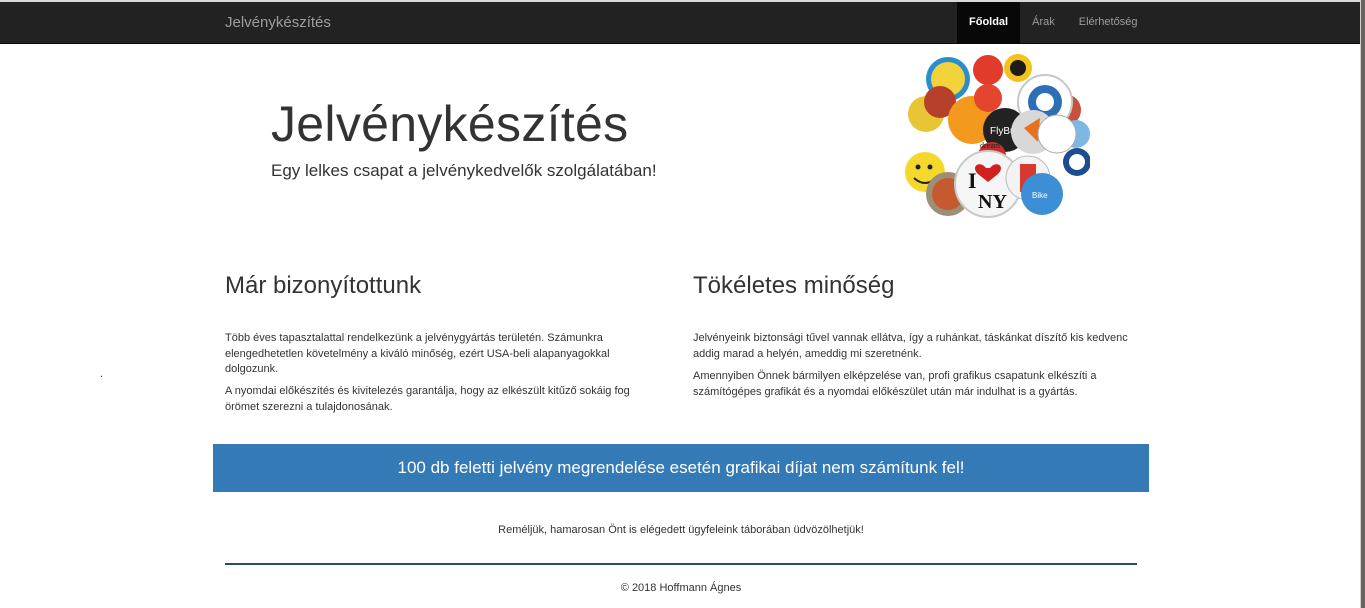 The image size is (1365, 608). Describe the element at coordinates (450, 124) in the screenshot. I see `page-title: Jelvénykészítés` at that location.